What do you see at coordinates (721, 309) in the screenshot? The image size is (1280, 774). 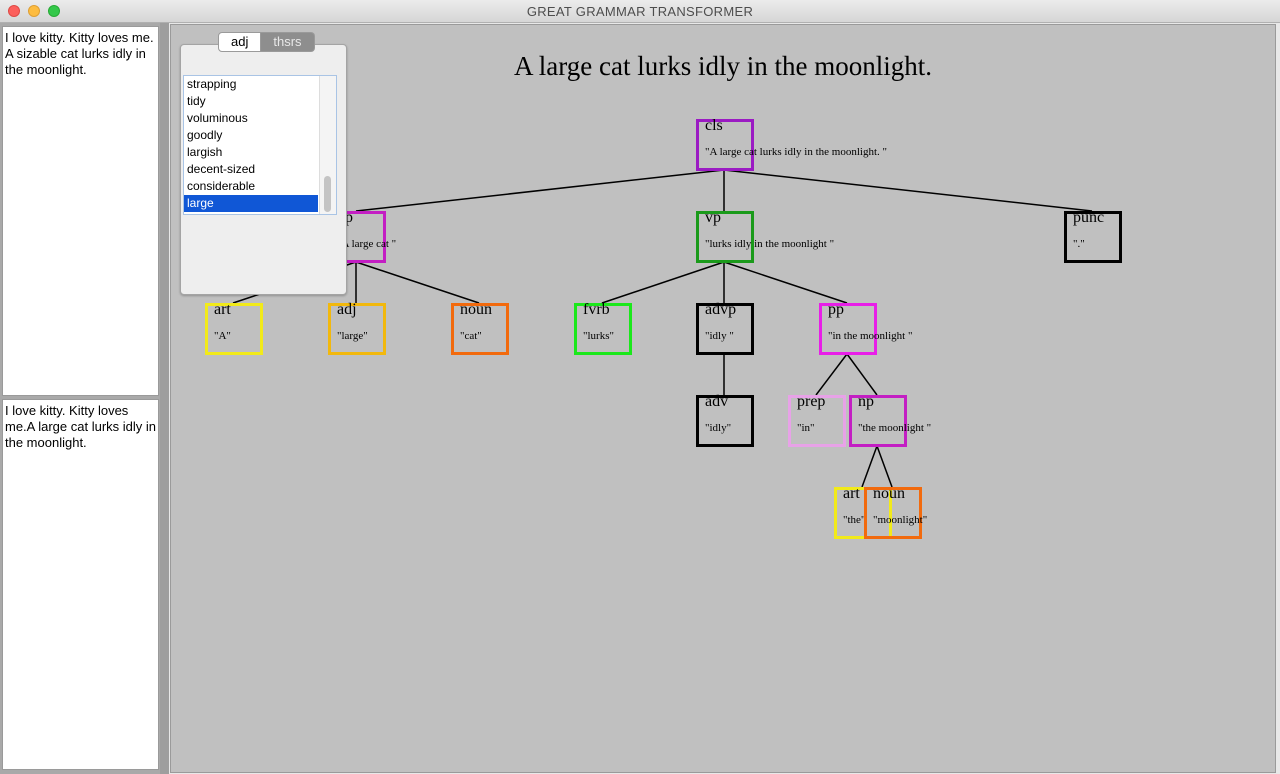 I see `node-label: advp` at bounding box center [721, 309].